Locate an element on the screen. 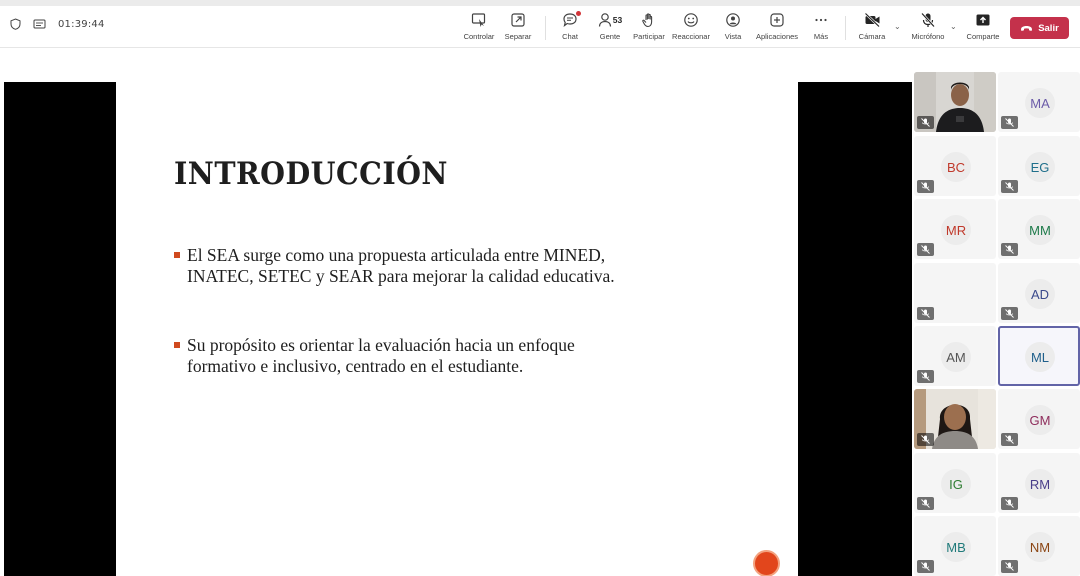  popout-button: Separar is located at coordinates (518, 27).